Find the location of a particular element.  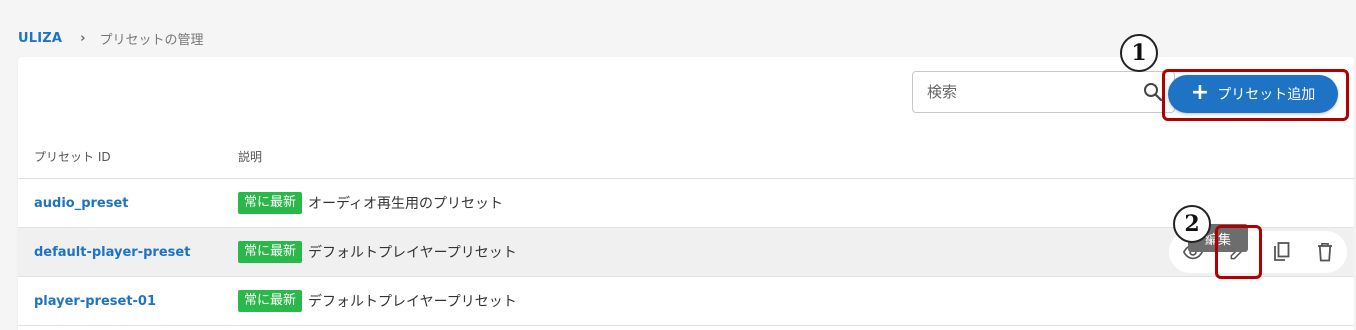

column-header-description: 説明 is located at coordinates (250, 157).